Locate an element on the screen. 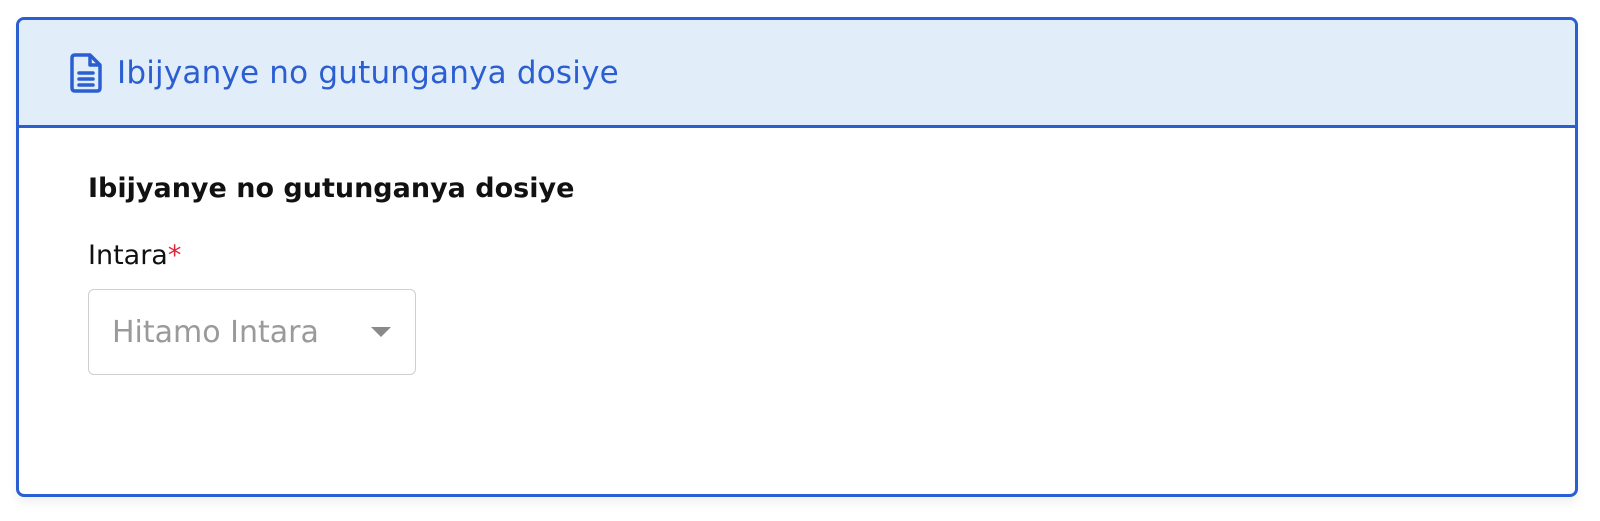  intara-select: Hitamo Intara is located at coordinates (252, 332).